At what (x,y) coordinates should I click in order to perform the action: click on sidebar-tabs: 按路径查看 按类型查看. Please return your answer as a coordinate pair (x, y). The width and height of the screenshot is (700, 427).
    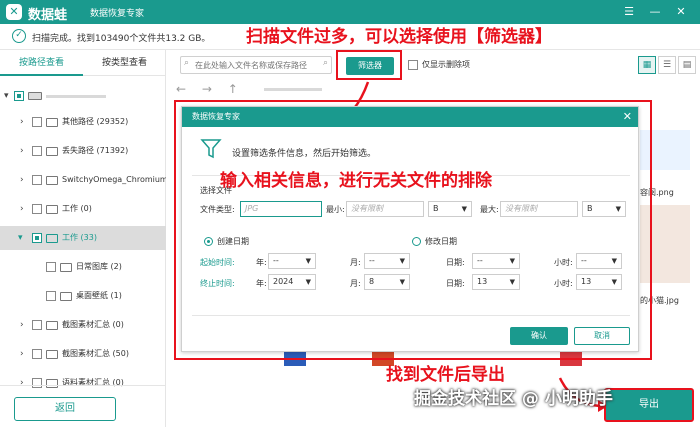
    Looking at the image, I should click on (83, 63).